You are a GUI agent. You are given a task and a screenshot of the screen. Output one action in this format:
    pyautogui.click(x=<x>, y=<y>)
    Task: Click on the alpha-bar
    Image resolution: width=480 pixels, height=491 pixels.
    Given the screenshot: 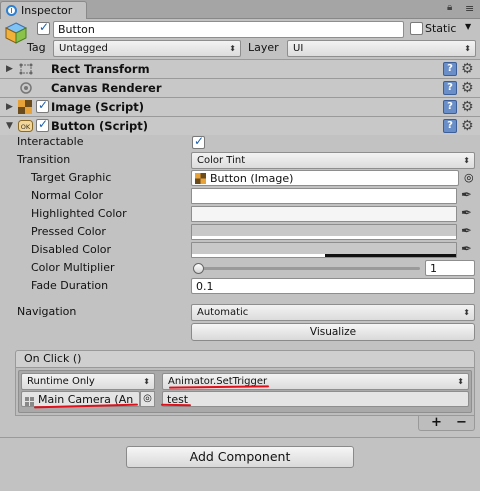 What is the action you would take?
    pyautogui.click(x=324, y=237)
    